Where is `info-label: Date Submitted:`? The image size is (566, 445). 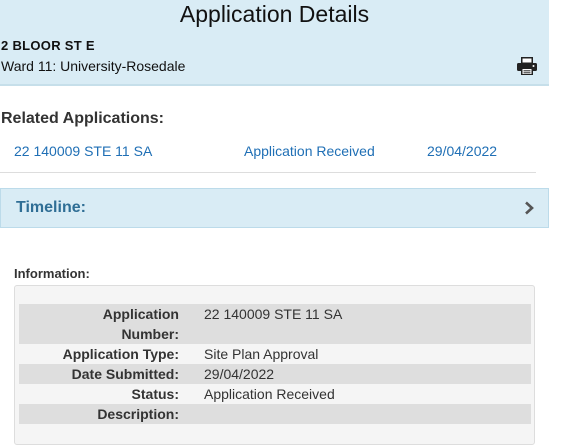
info-label: Date Submitted: is located at coordinates (125, 374).